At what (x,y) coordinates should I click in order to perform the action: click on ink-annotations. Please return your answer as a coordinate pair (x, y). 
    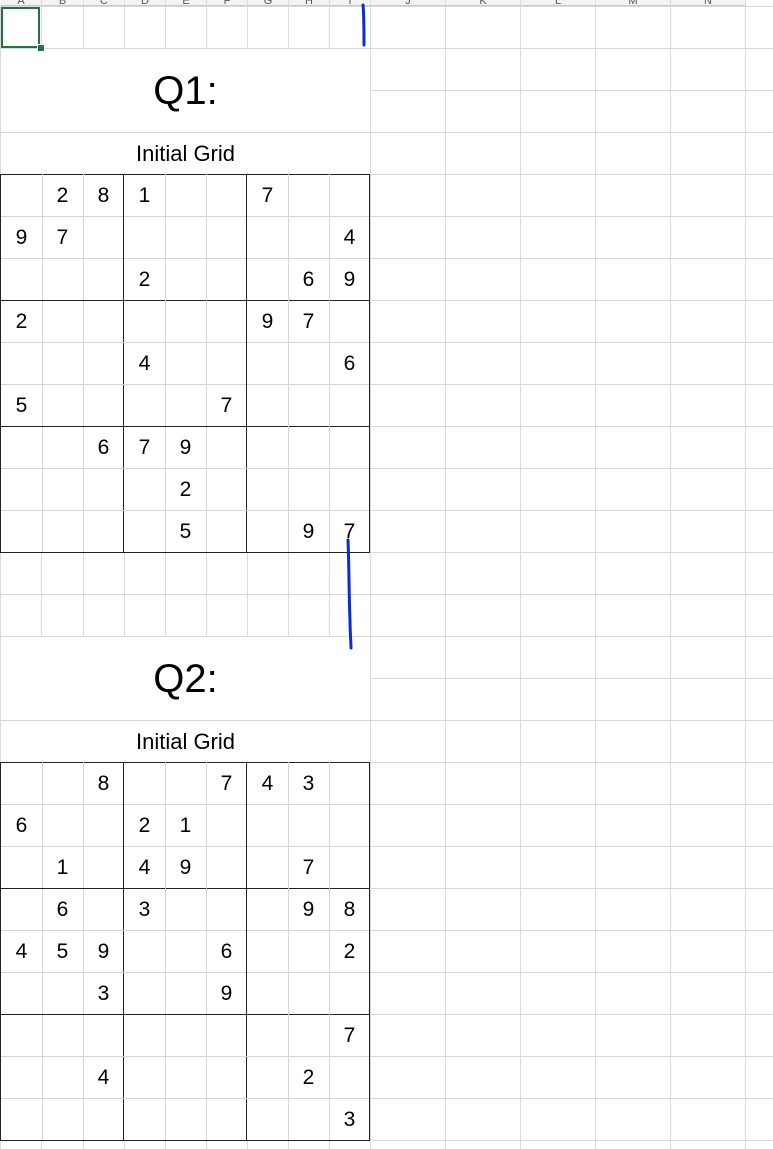
    Looking at the image, I should click on (356, 326).